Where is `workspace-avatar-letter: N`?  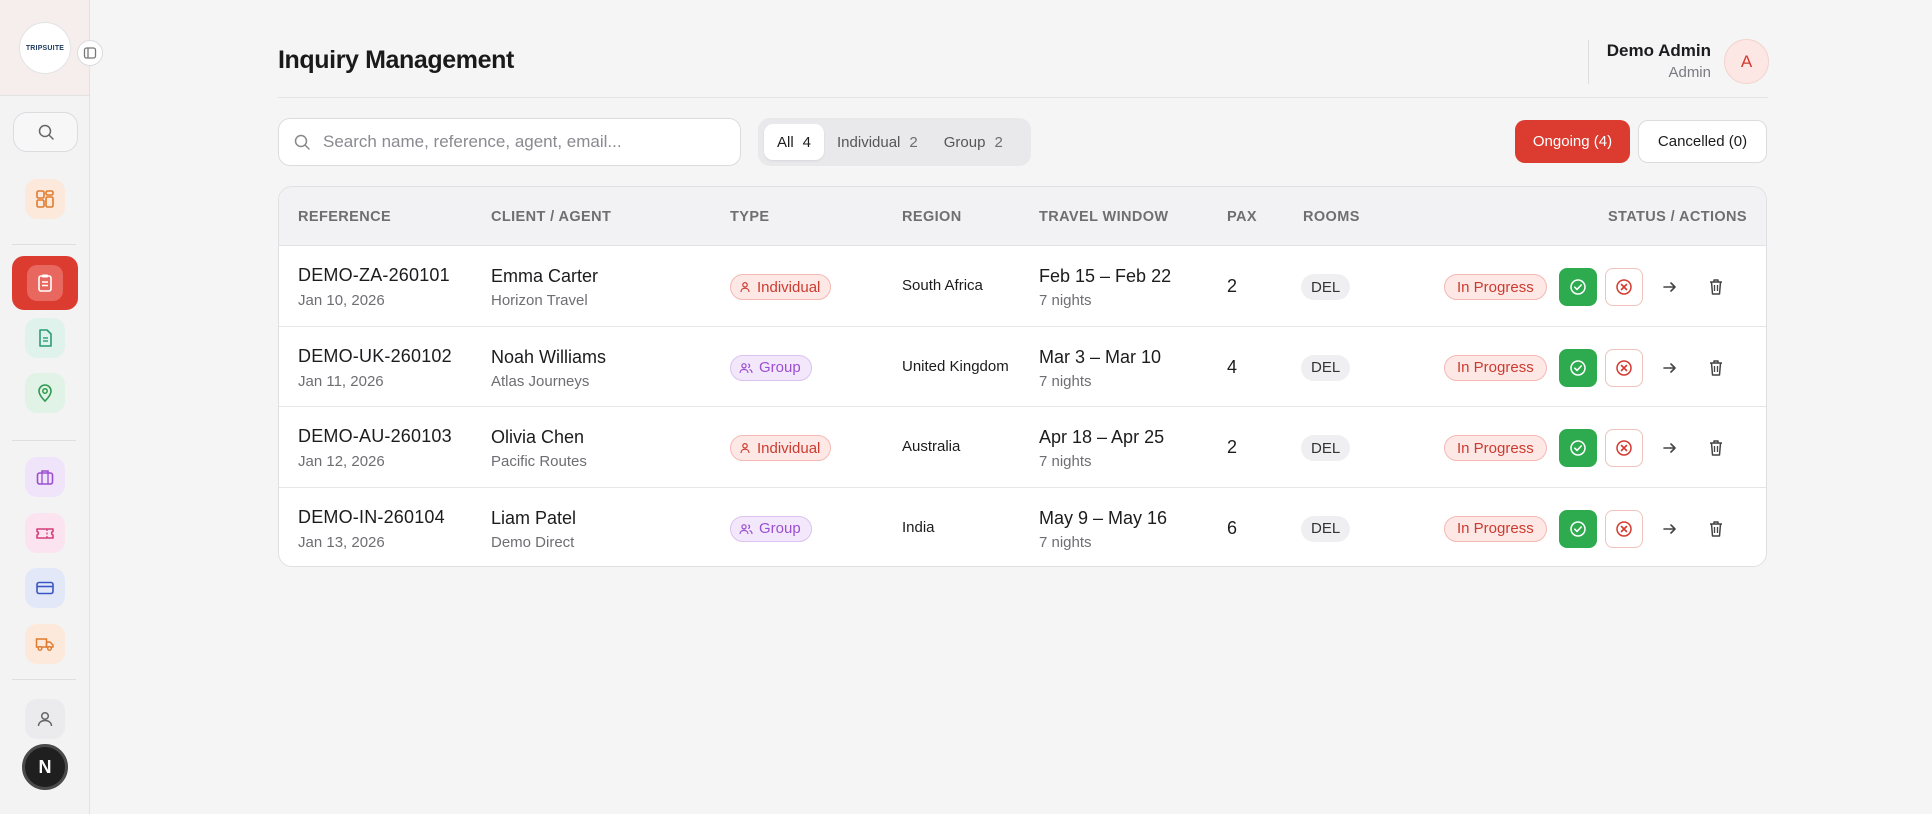 workspace-avatar-letter: N is located at coordinates (45, 766).